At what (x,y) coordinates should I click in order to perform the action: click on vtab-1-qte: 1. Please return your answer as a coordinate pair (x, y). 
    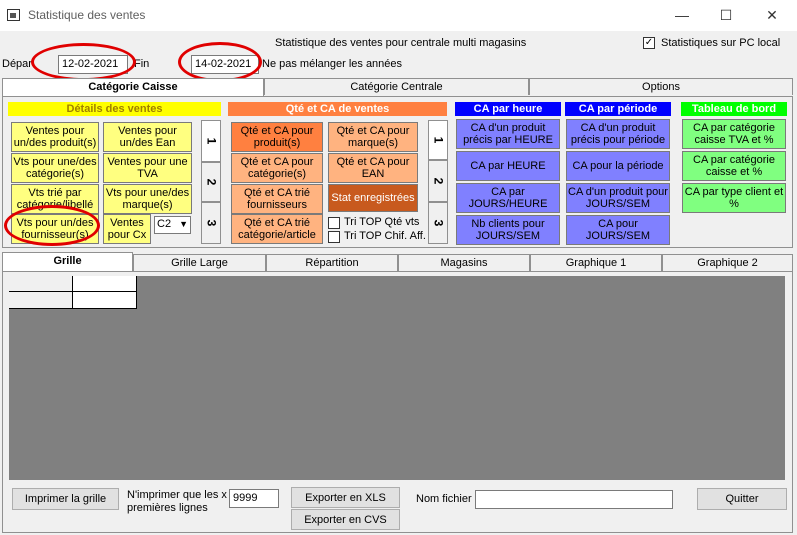
    Looking at the image, I should click on (438, 140).